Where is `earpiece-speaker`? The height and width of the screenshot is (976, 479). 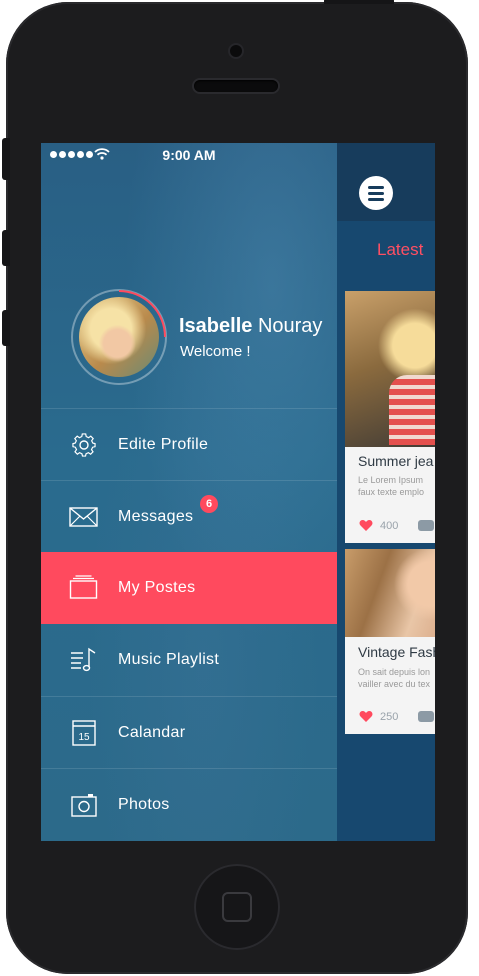 earpiece-speaker is located at coordinates (236, 86).